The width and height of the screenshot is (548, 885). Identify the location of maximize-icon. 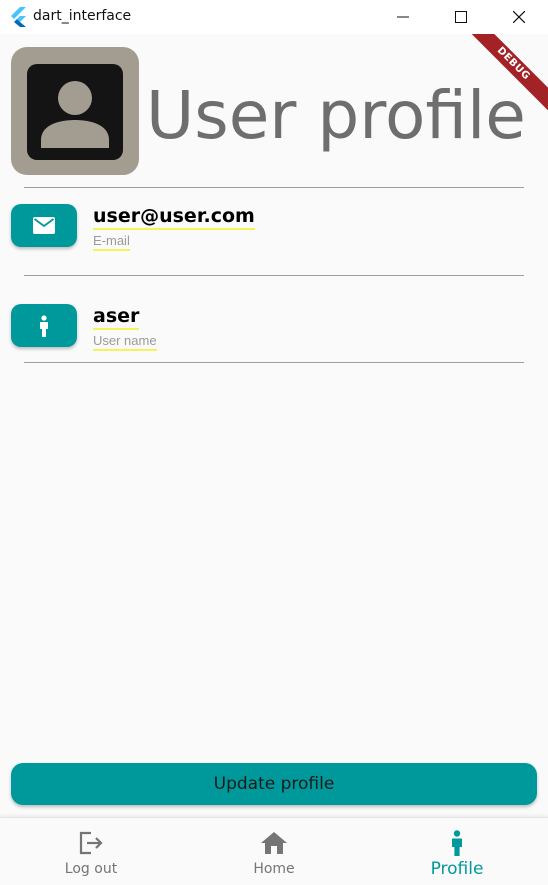
(461, 17).